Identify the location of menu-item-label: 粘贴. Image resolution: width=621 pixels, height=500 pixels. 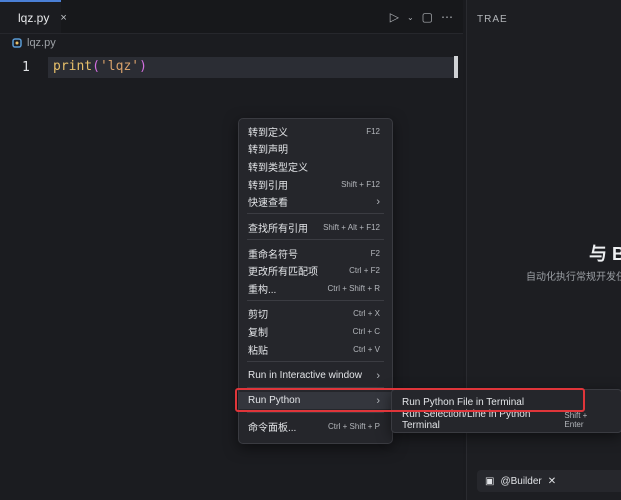
(258, 351).